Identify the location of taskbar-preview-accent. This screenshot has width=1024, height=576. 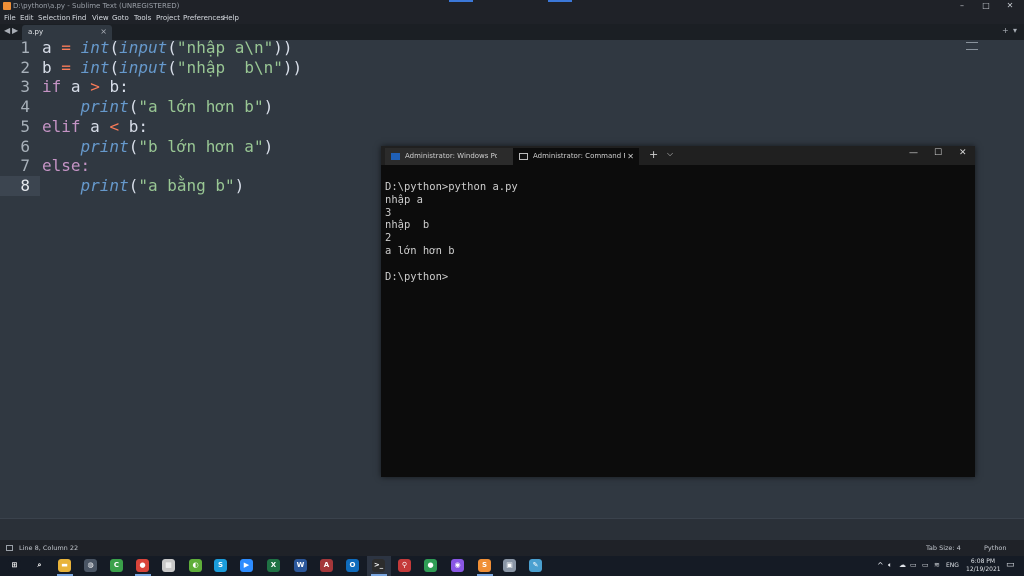
(461, 1).